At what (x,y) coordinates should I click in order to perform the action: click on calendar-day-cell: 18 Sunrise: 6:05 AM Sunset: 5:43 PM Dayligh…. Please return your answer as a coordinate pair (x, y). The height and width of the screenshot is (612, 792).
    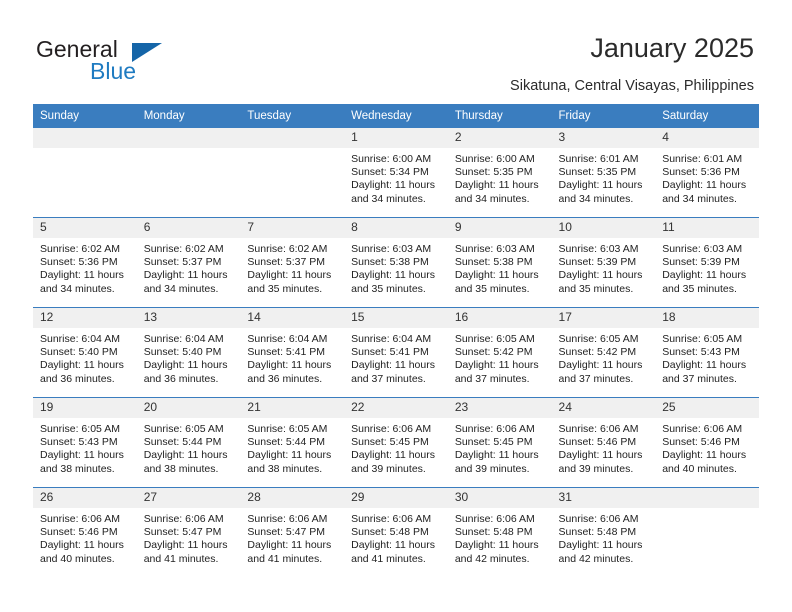
    Looking at the image, I should click on (707, 352).